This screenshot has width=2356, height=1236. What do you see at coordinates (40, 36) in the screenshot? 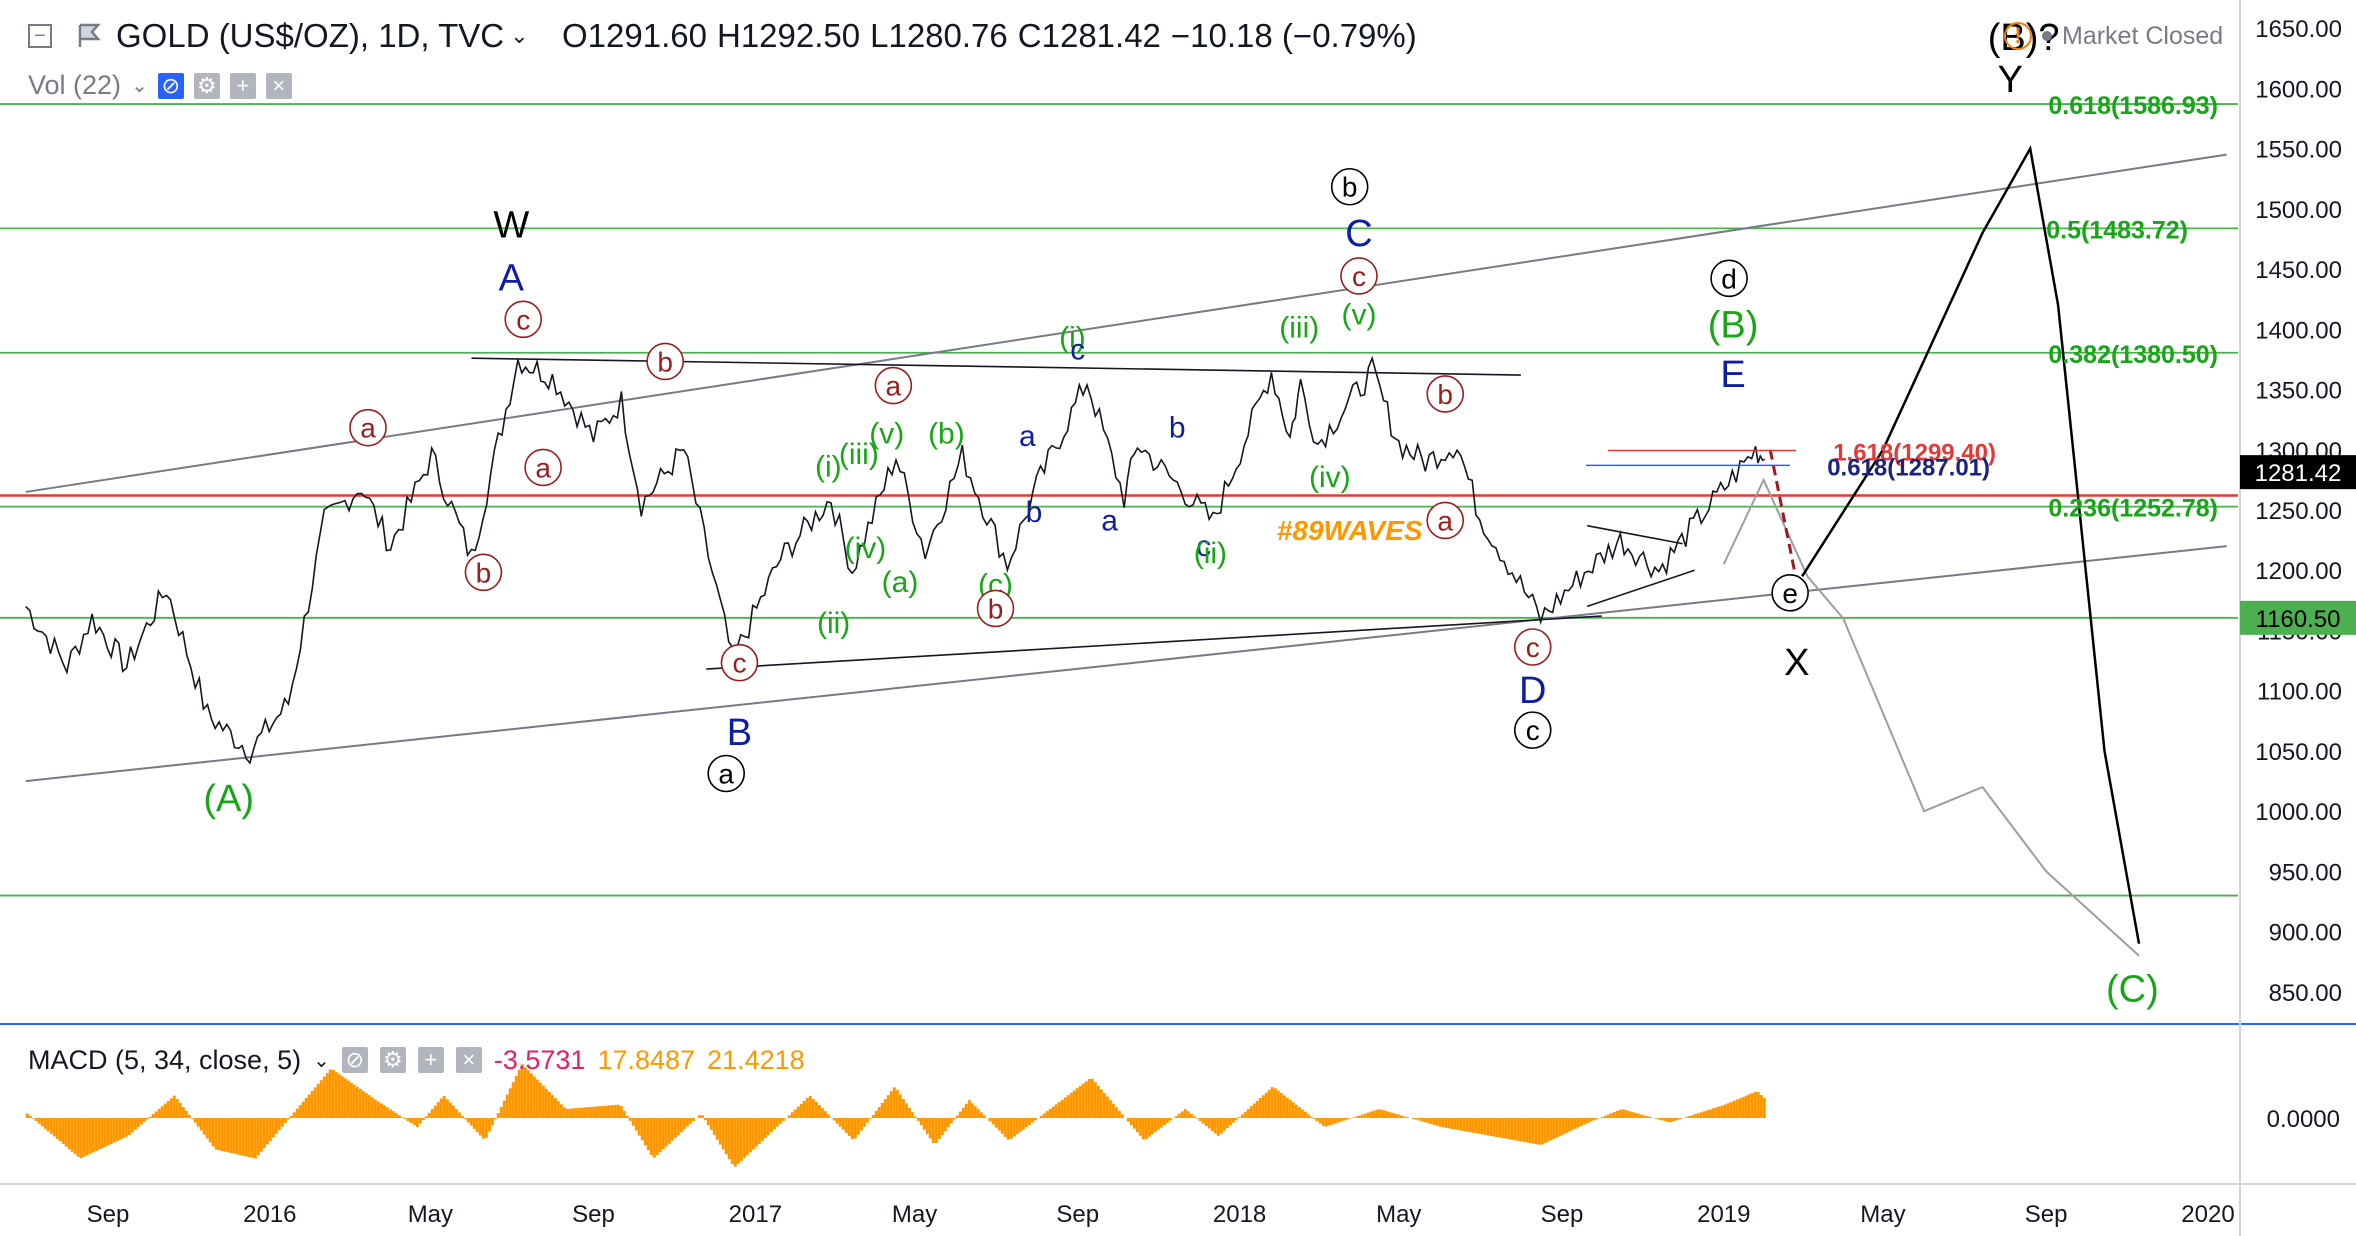
I see `collapse-toggle: −` at bounding box center [40, 36].